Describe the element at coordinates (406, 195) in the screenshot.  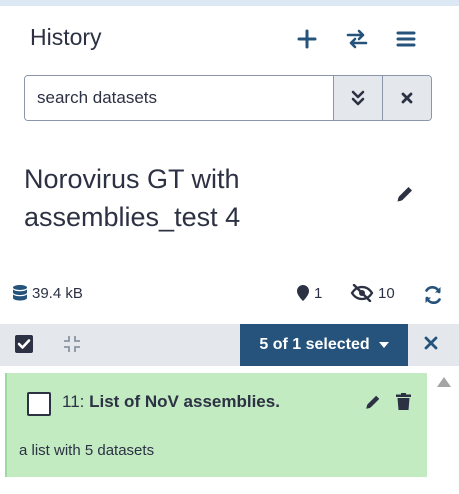
I see `edit-history-icon` at that location.